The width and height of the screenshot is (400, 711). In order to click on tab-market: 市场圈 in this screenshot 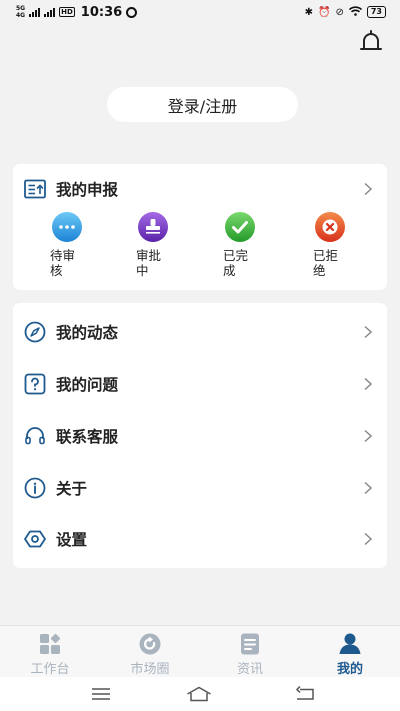, I will do `click(150, 652)`.